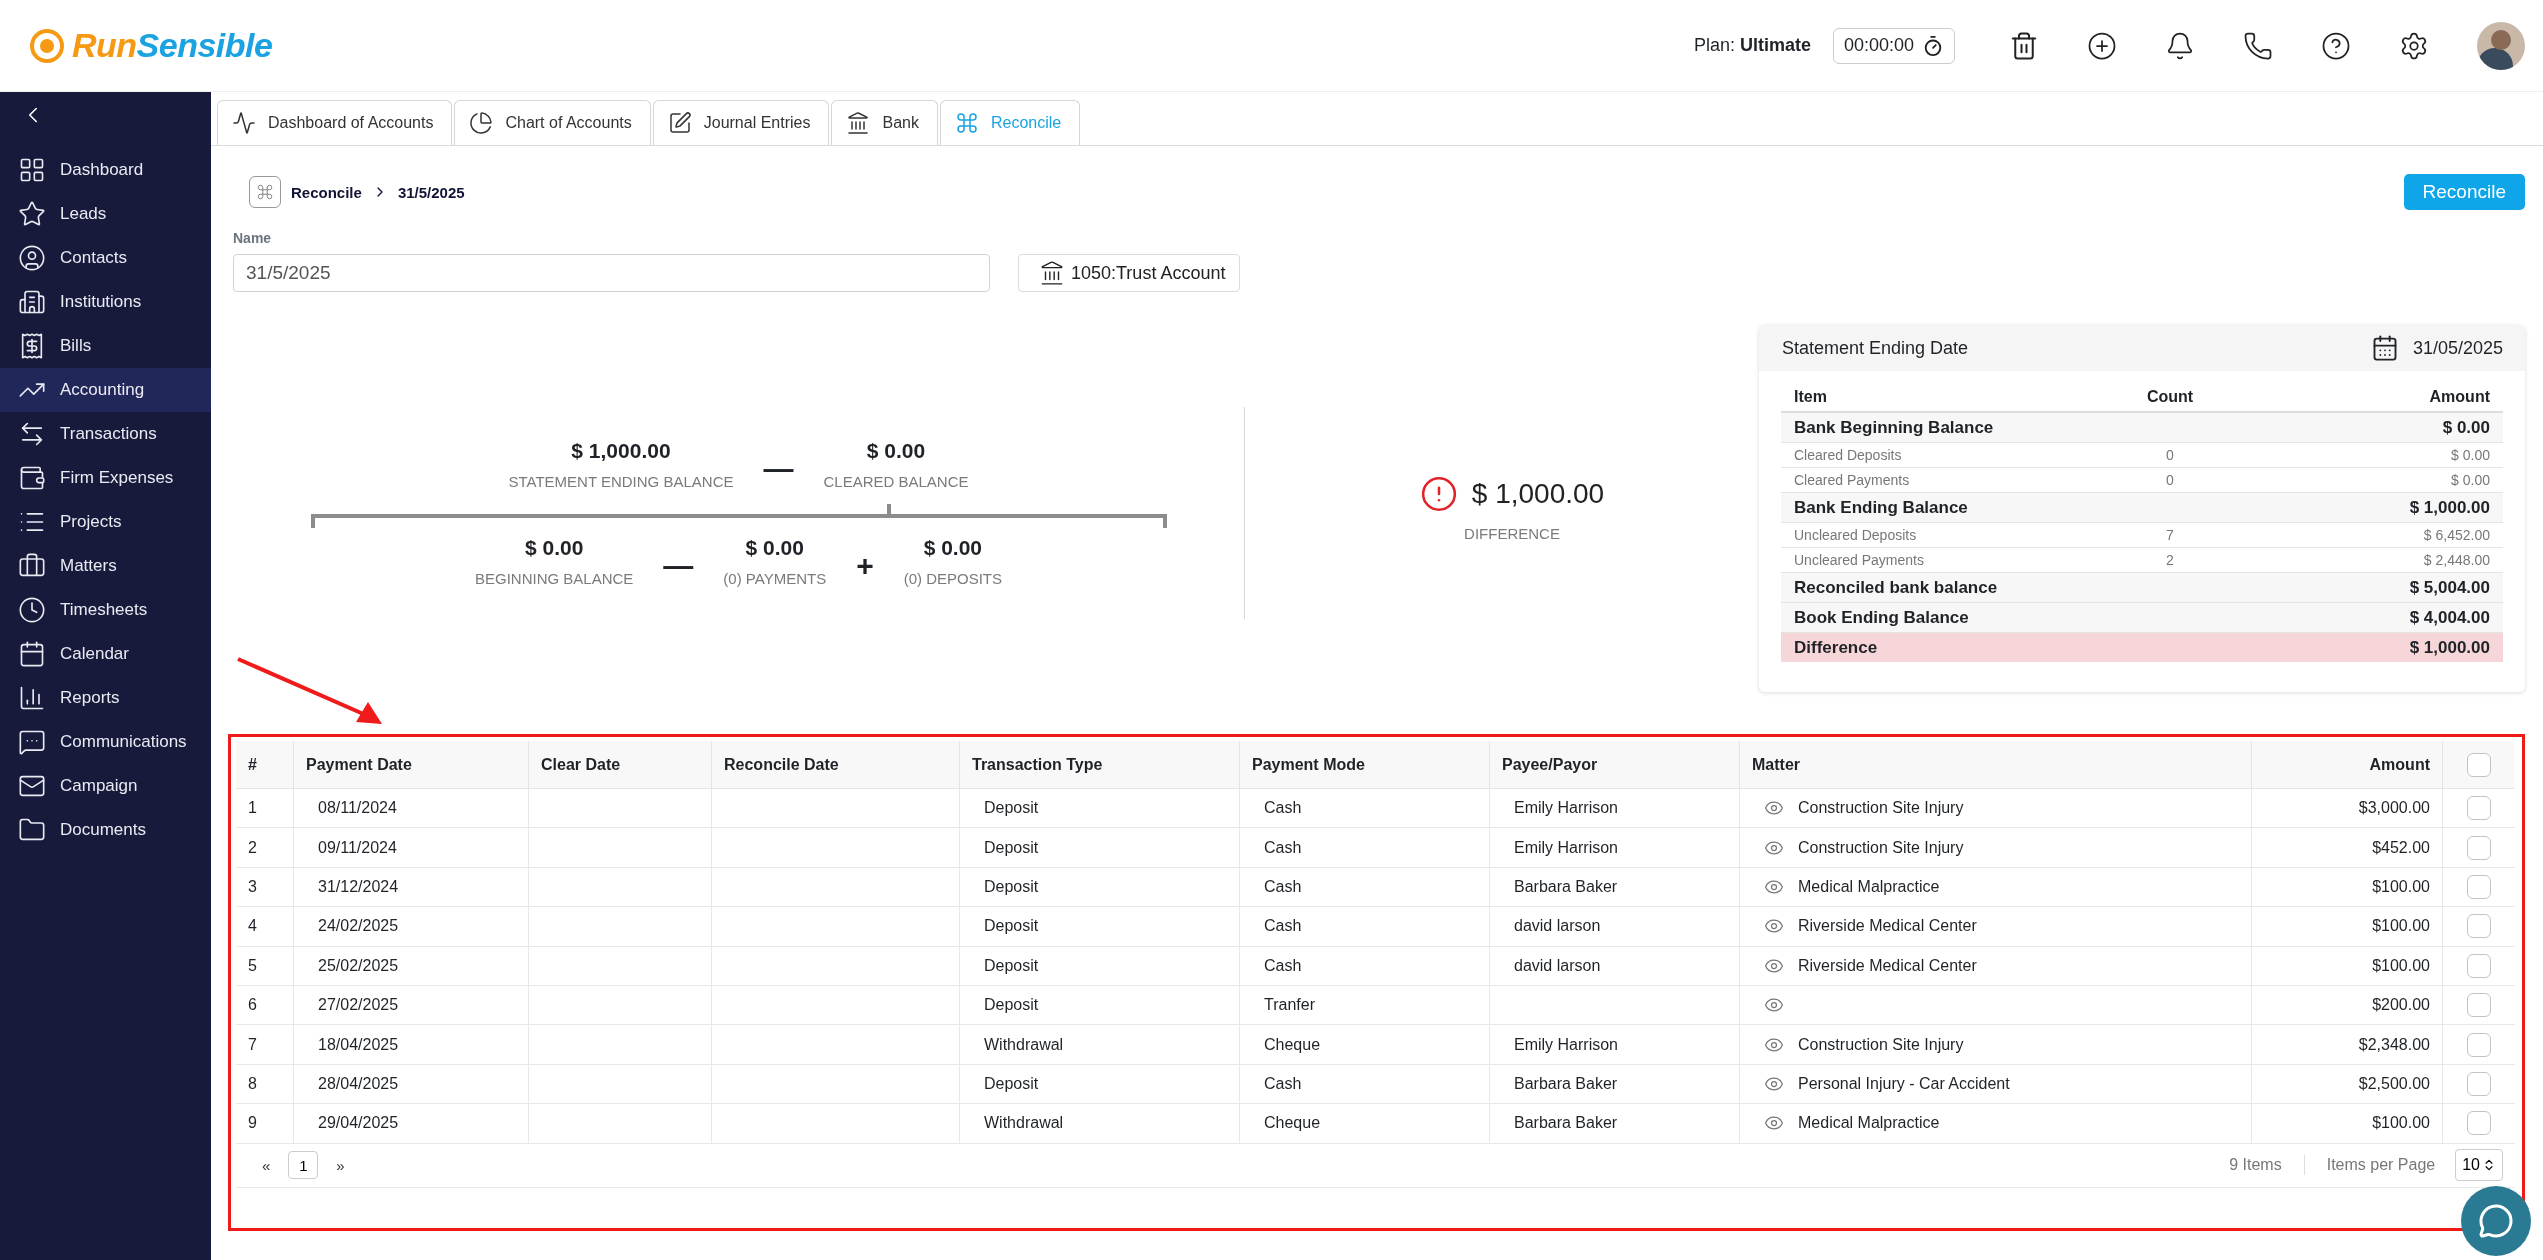  Describe the element at coordinates (105, 434) in the screenshot. I see `sidebar-item: Transactions` at that location.